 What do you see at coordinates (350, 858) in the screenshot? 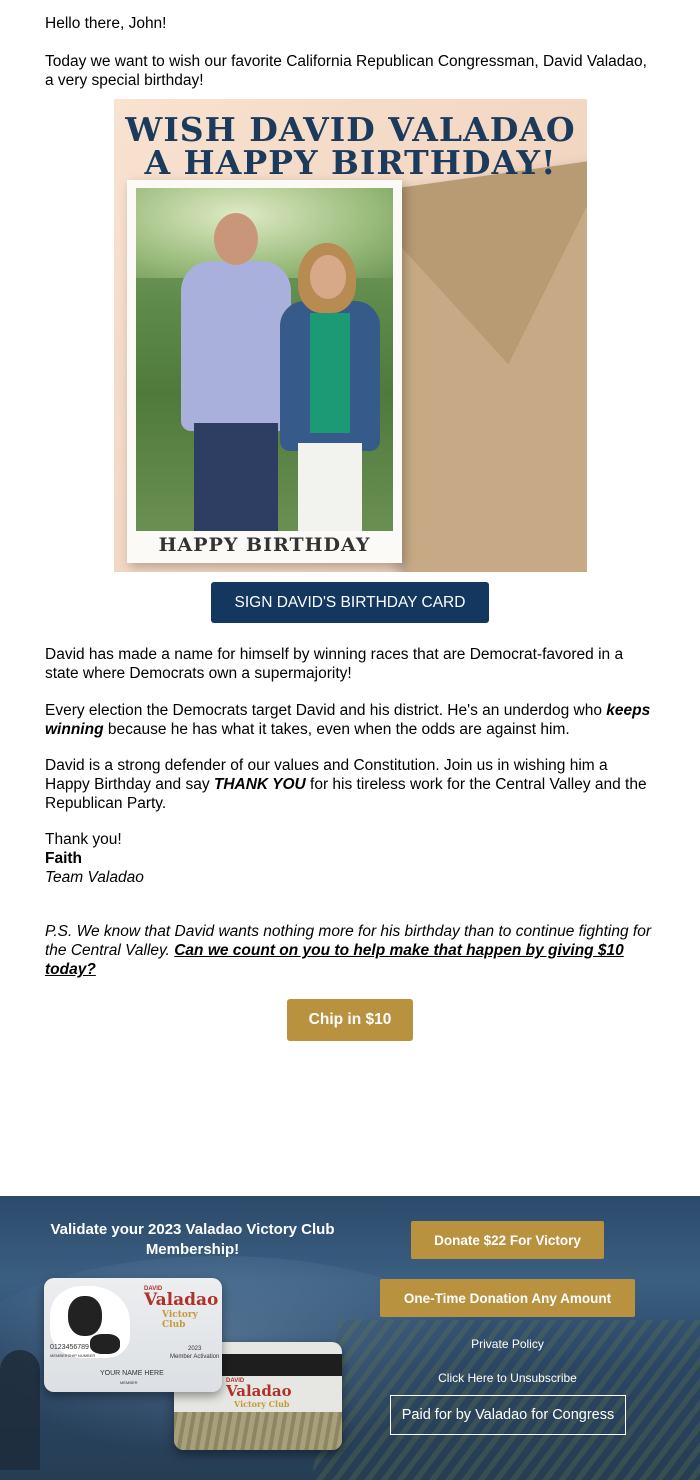
I see `signature-block: Thank you! Faith Team Valadao` at bounding box center [350, 858].